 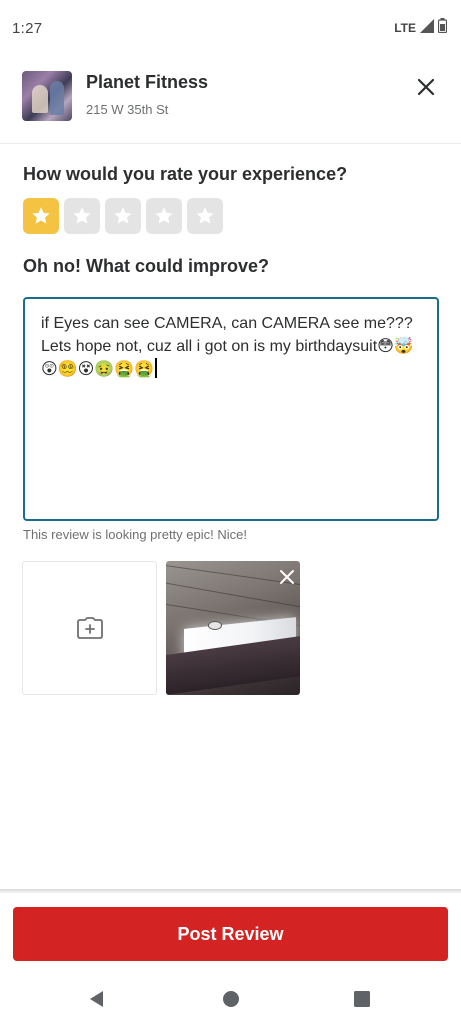 I want to click on star-5-button, so click(x=205, y=216).